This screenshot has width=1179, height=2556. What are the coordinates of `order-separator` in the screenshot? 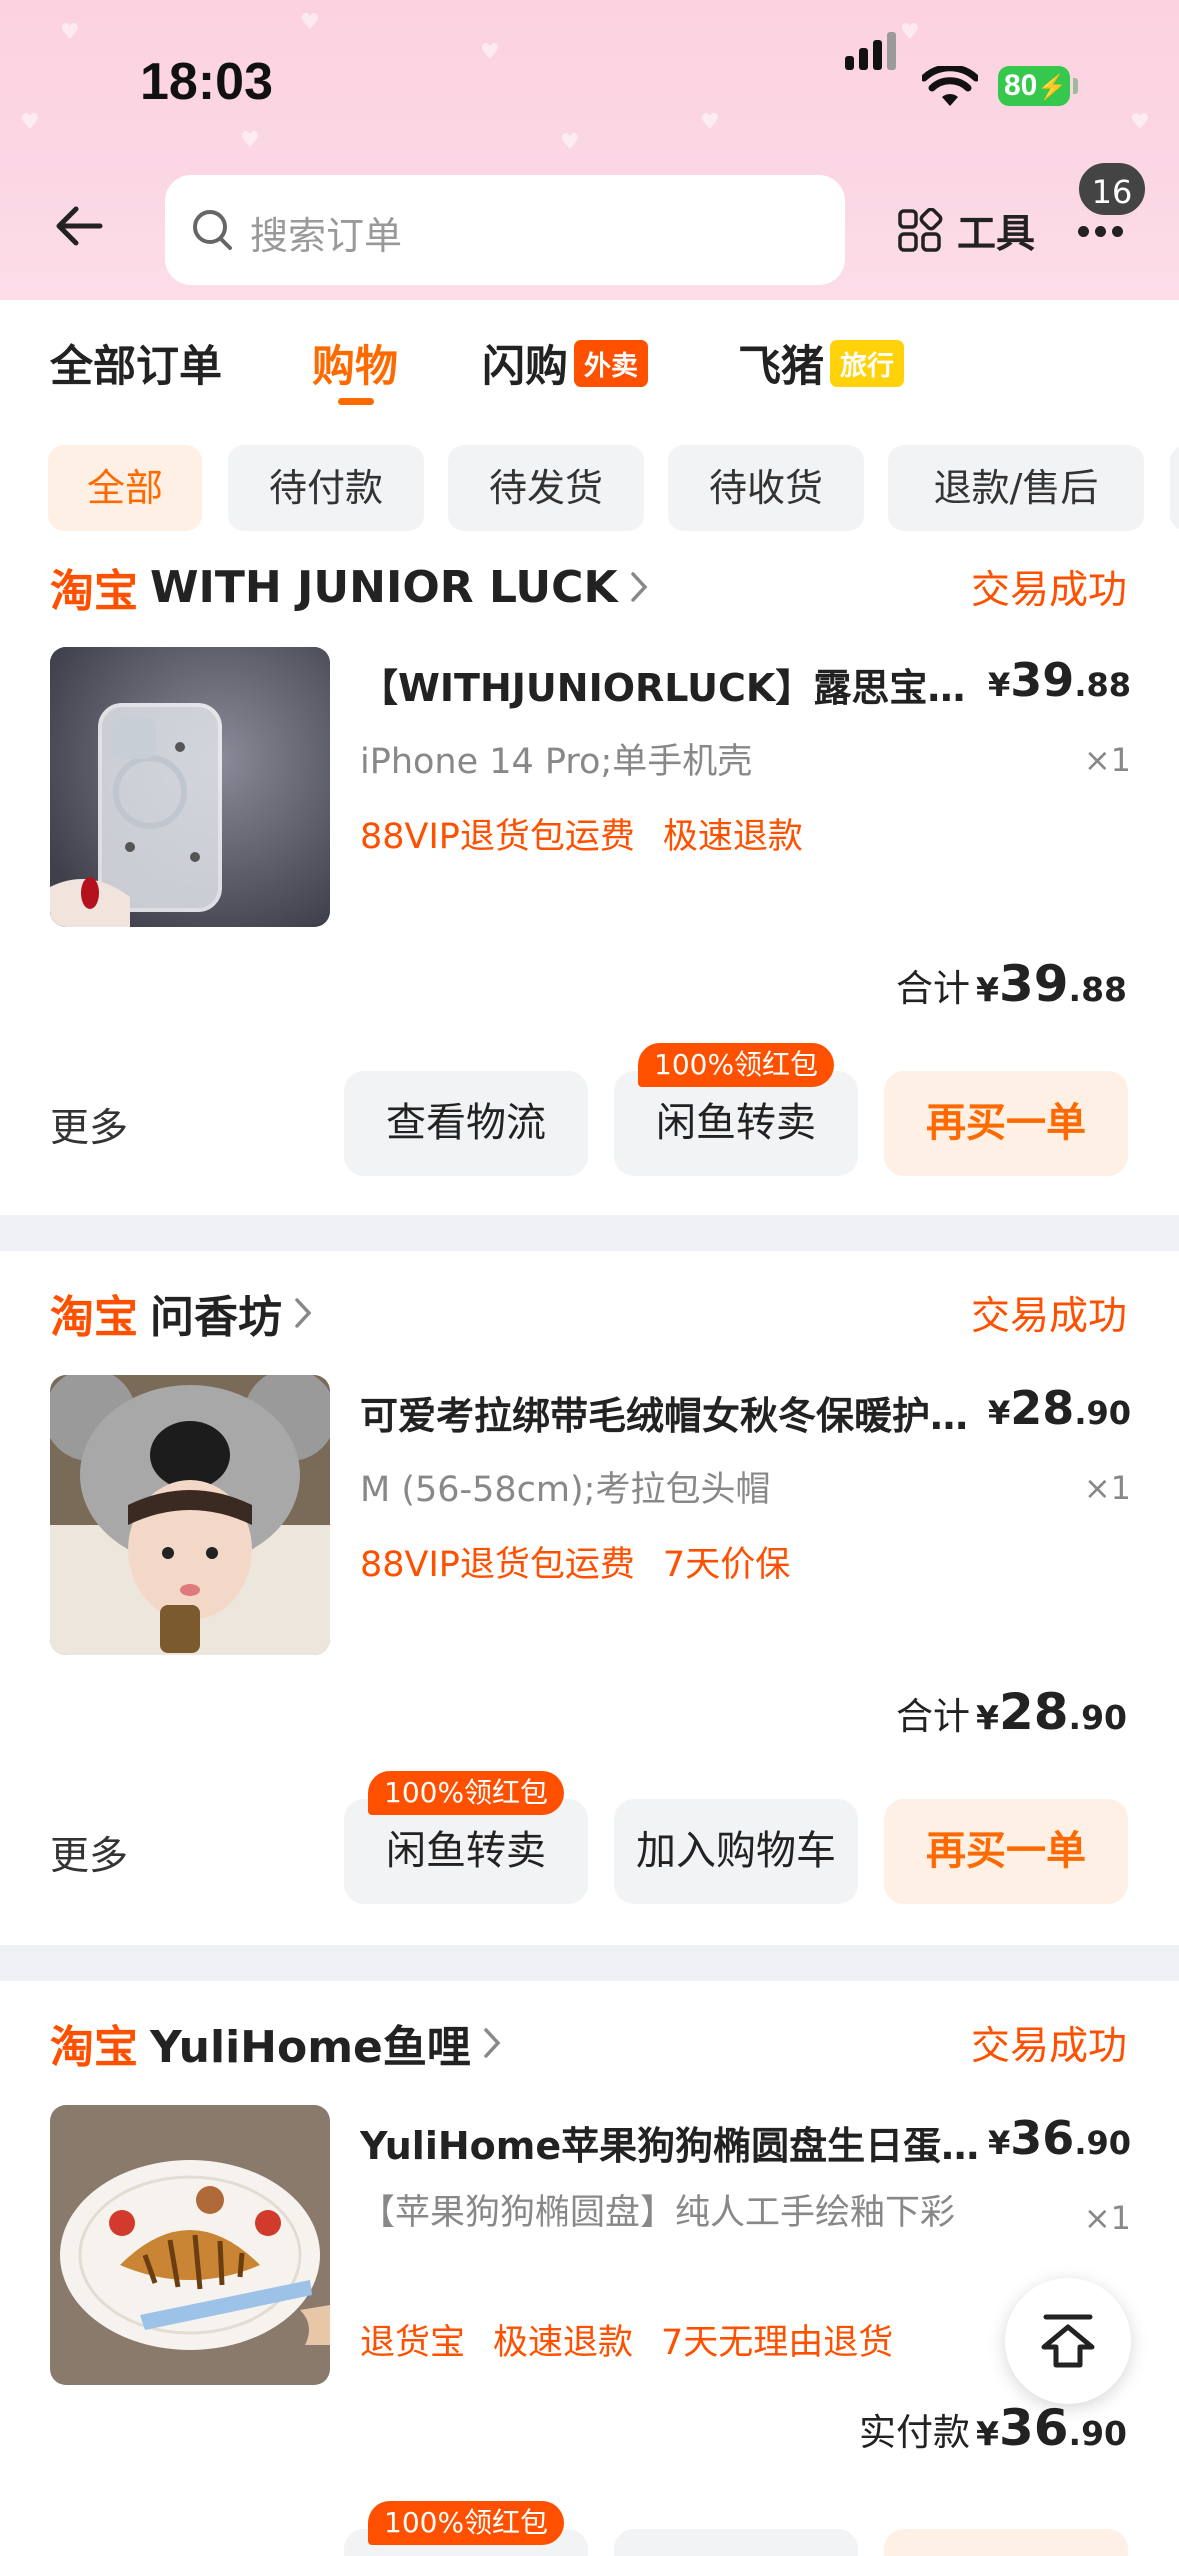 It's located at (589, 1233).